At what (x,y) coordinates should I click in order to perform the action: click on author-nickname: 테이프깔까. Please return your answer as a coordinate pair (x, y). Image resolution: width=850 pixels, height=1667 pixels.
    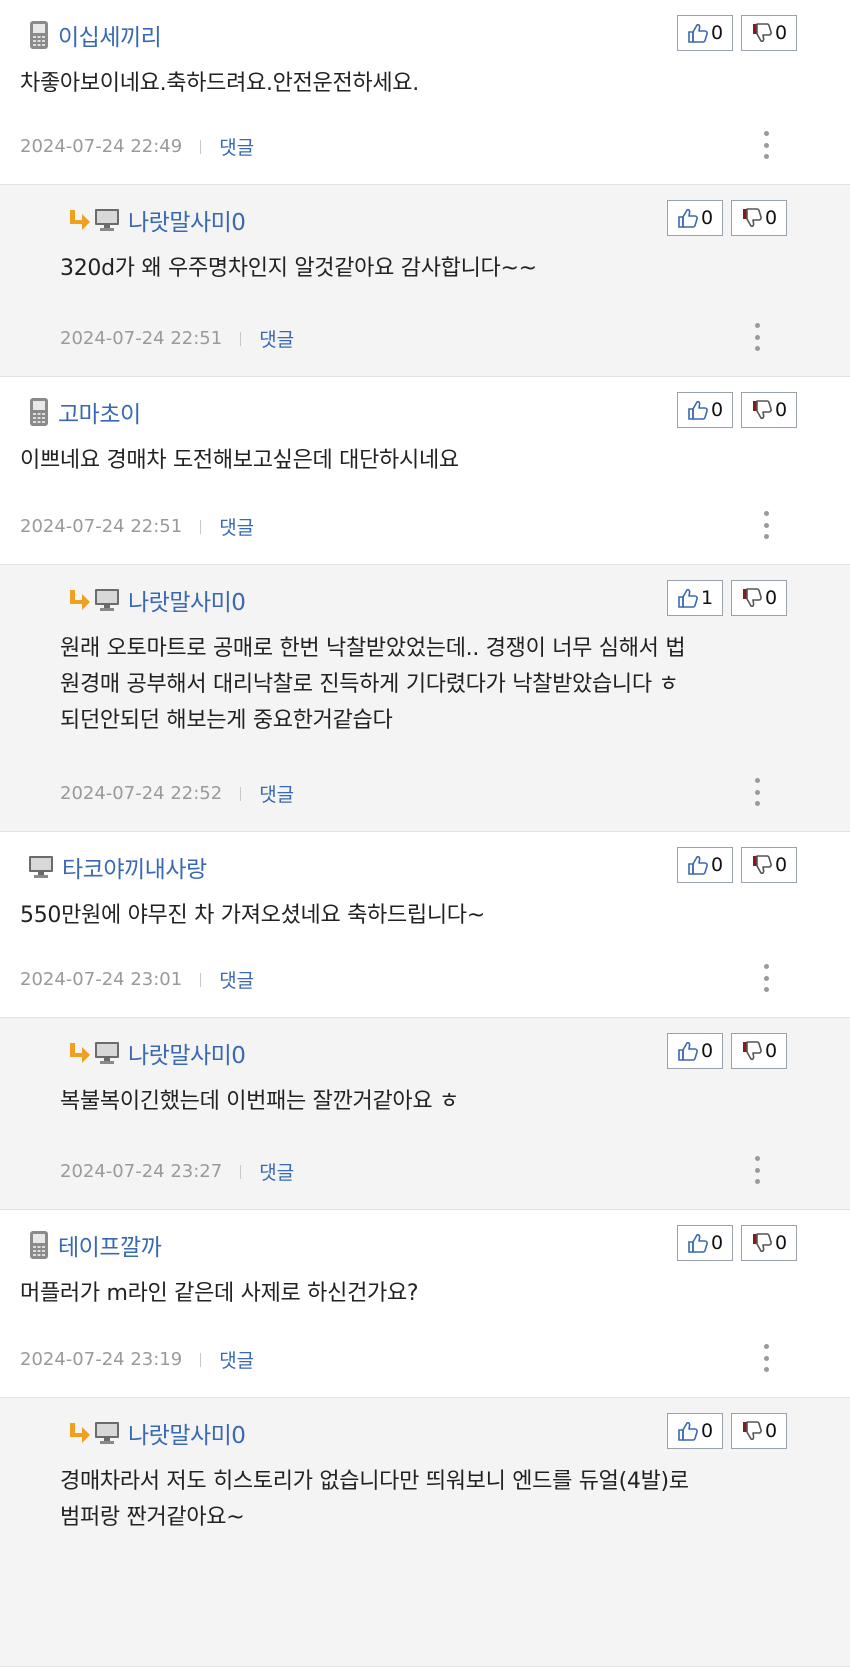
    Looking at the image, I should click on (110, 1245).